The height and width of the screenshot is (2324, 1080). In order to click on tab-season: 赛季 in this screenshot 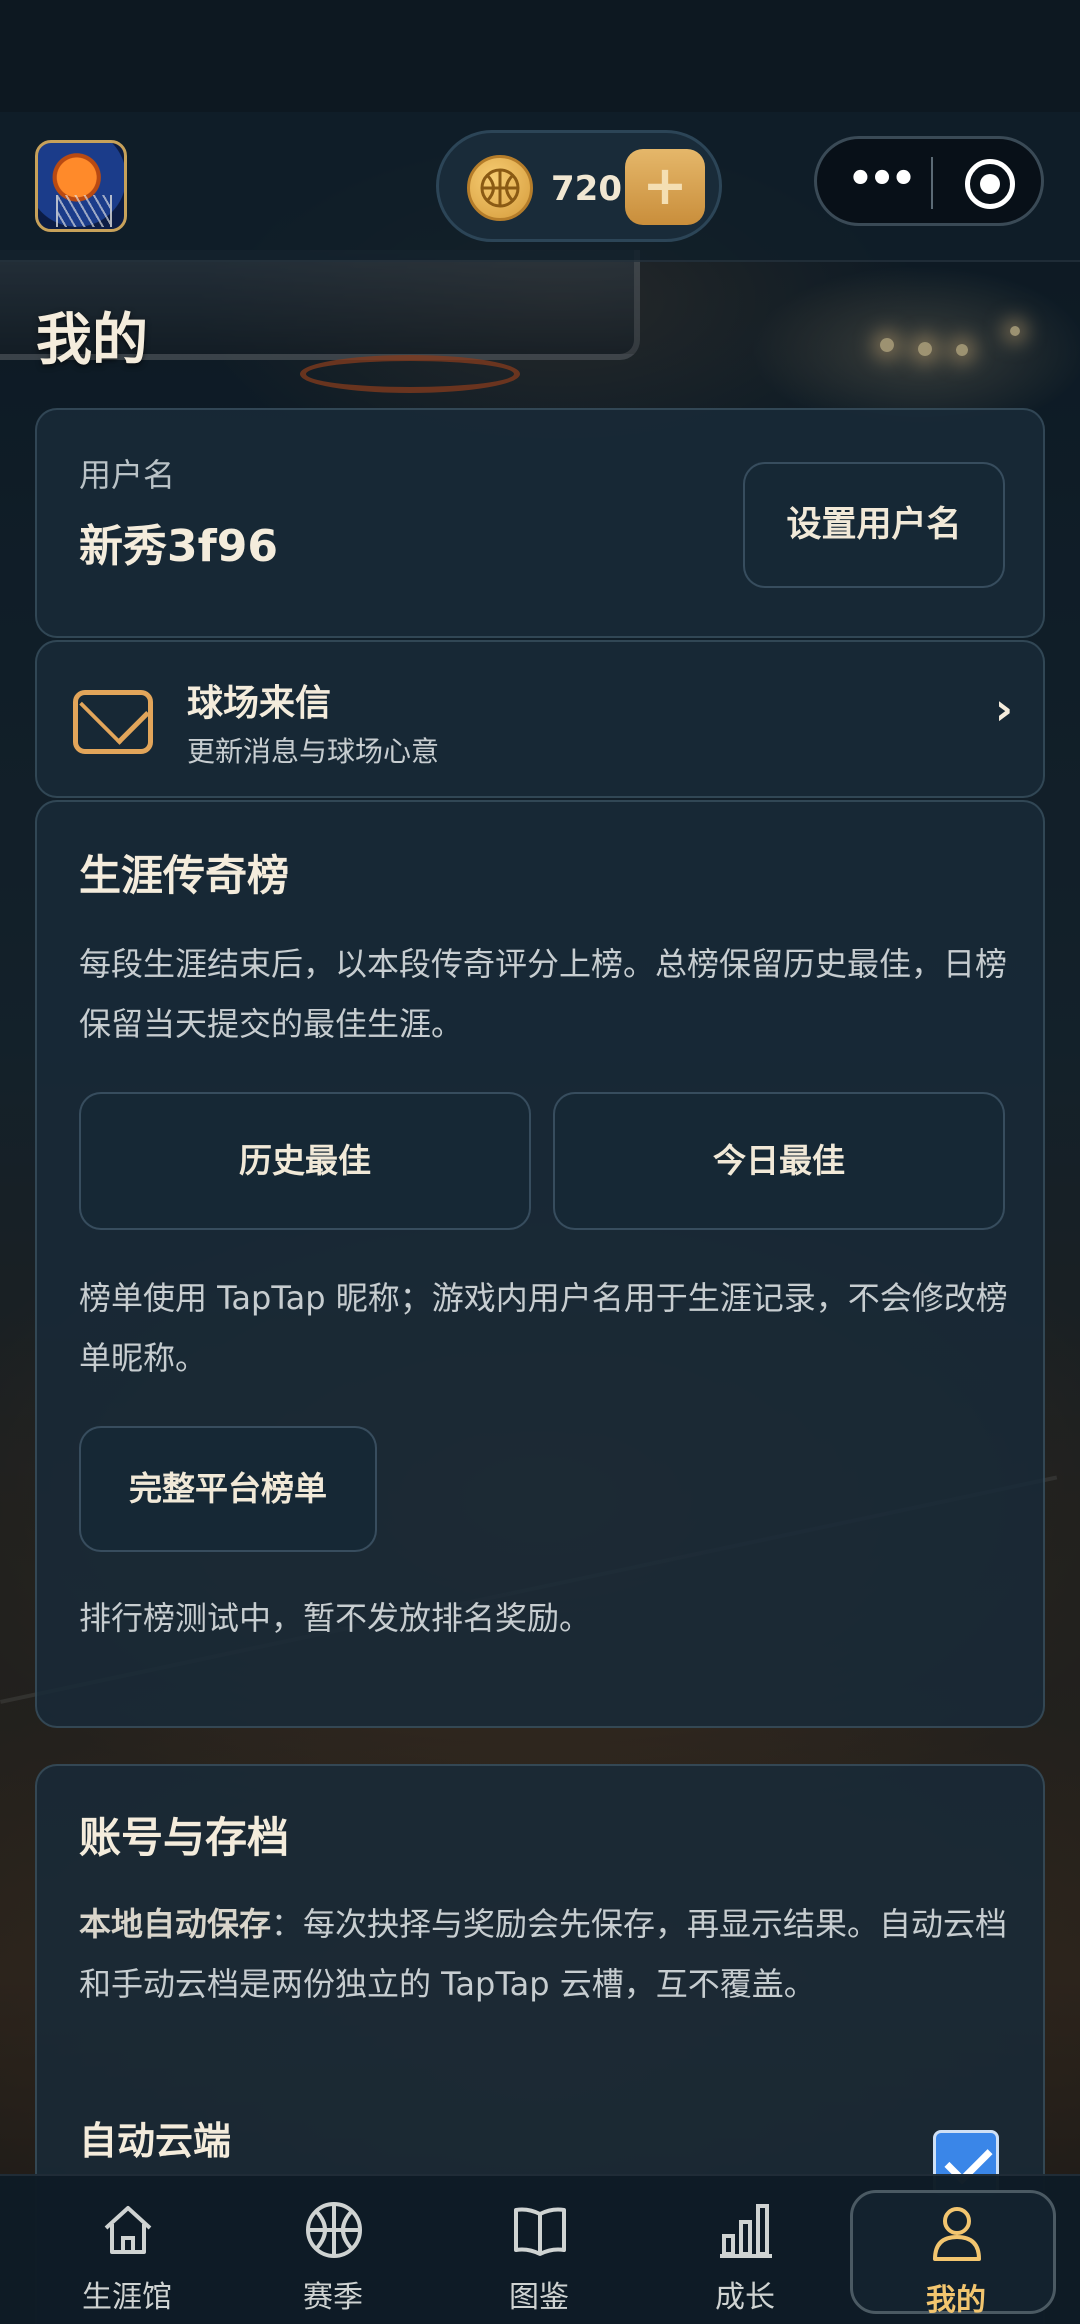, I will do `click(333, 2250)`.